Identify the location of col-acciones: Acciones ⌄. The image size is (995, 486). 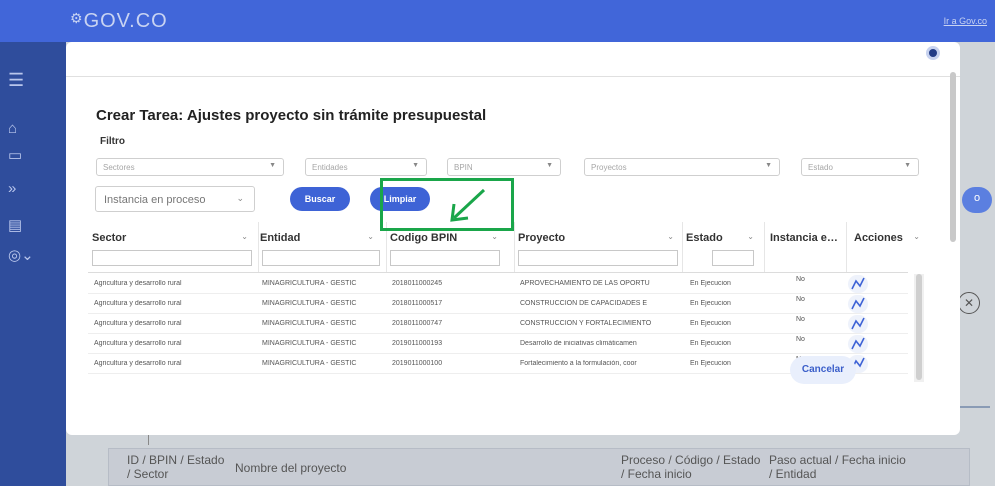
(889, 236).